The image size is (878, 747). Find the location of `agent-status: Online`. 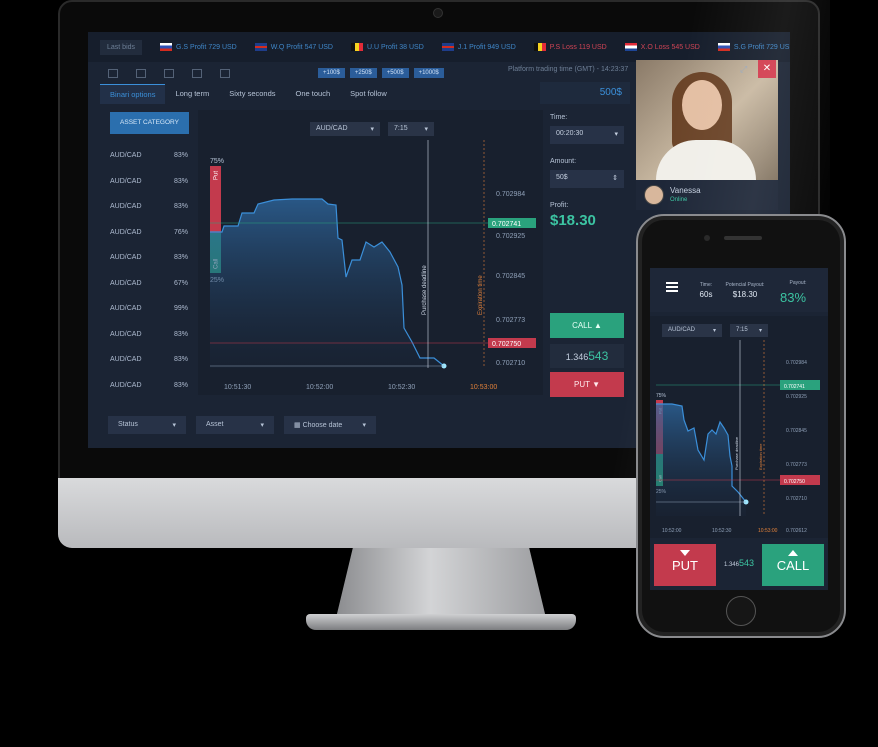

agent-status: Online is located at coordinates (679, 200).